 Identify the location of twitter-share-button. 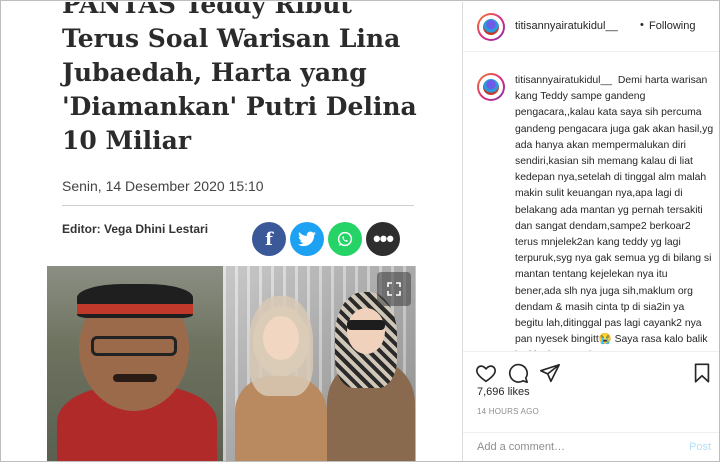
(307, 239).